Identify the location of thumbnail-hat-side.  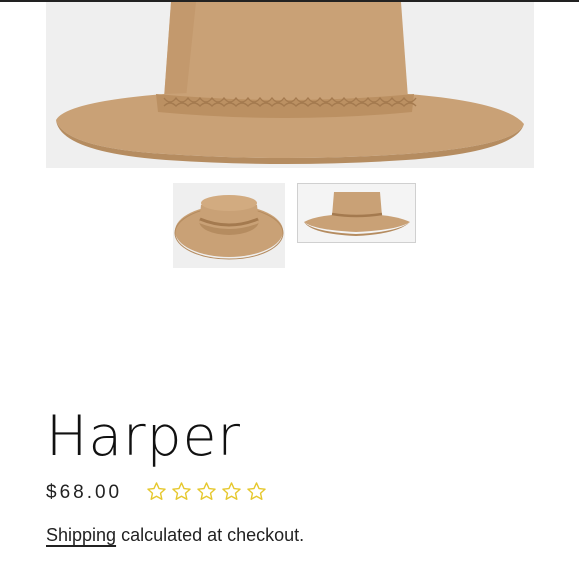
(356, 213).